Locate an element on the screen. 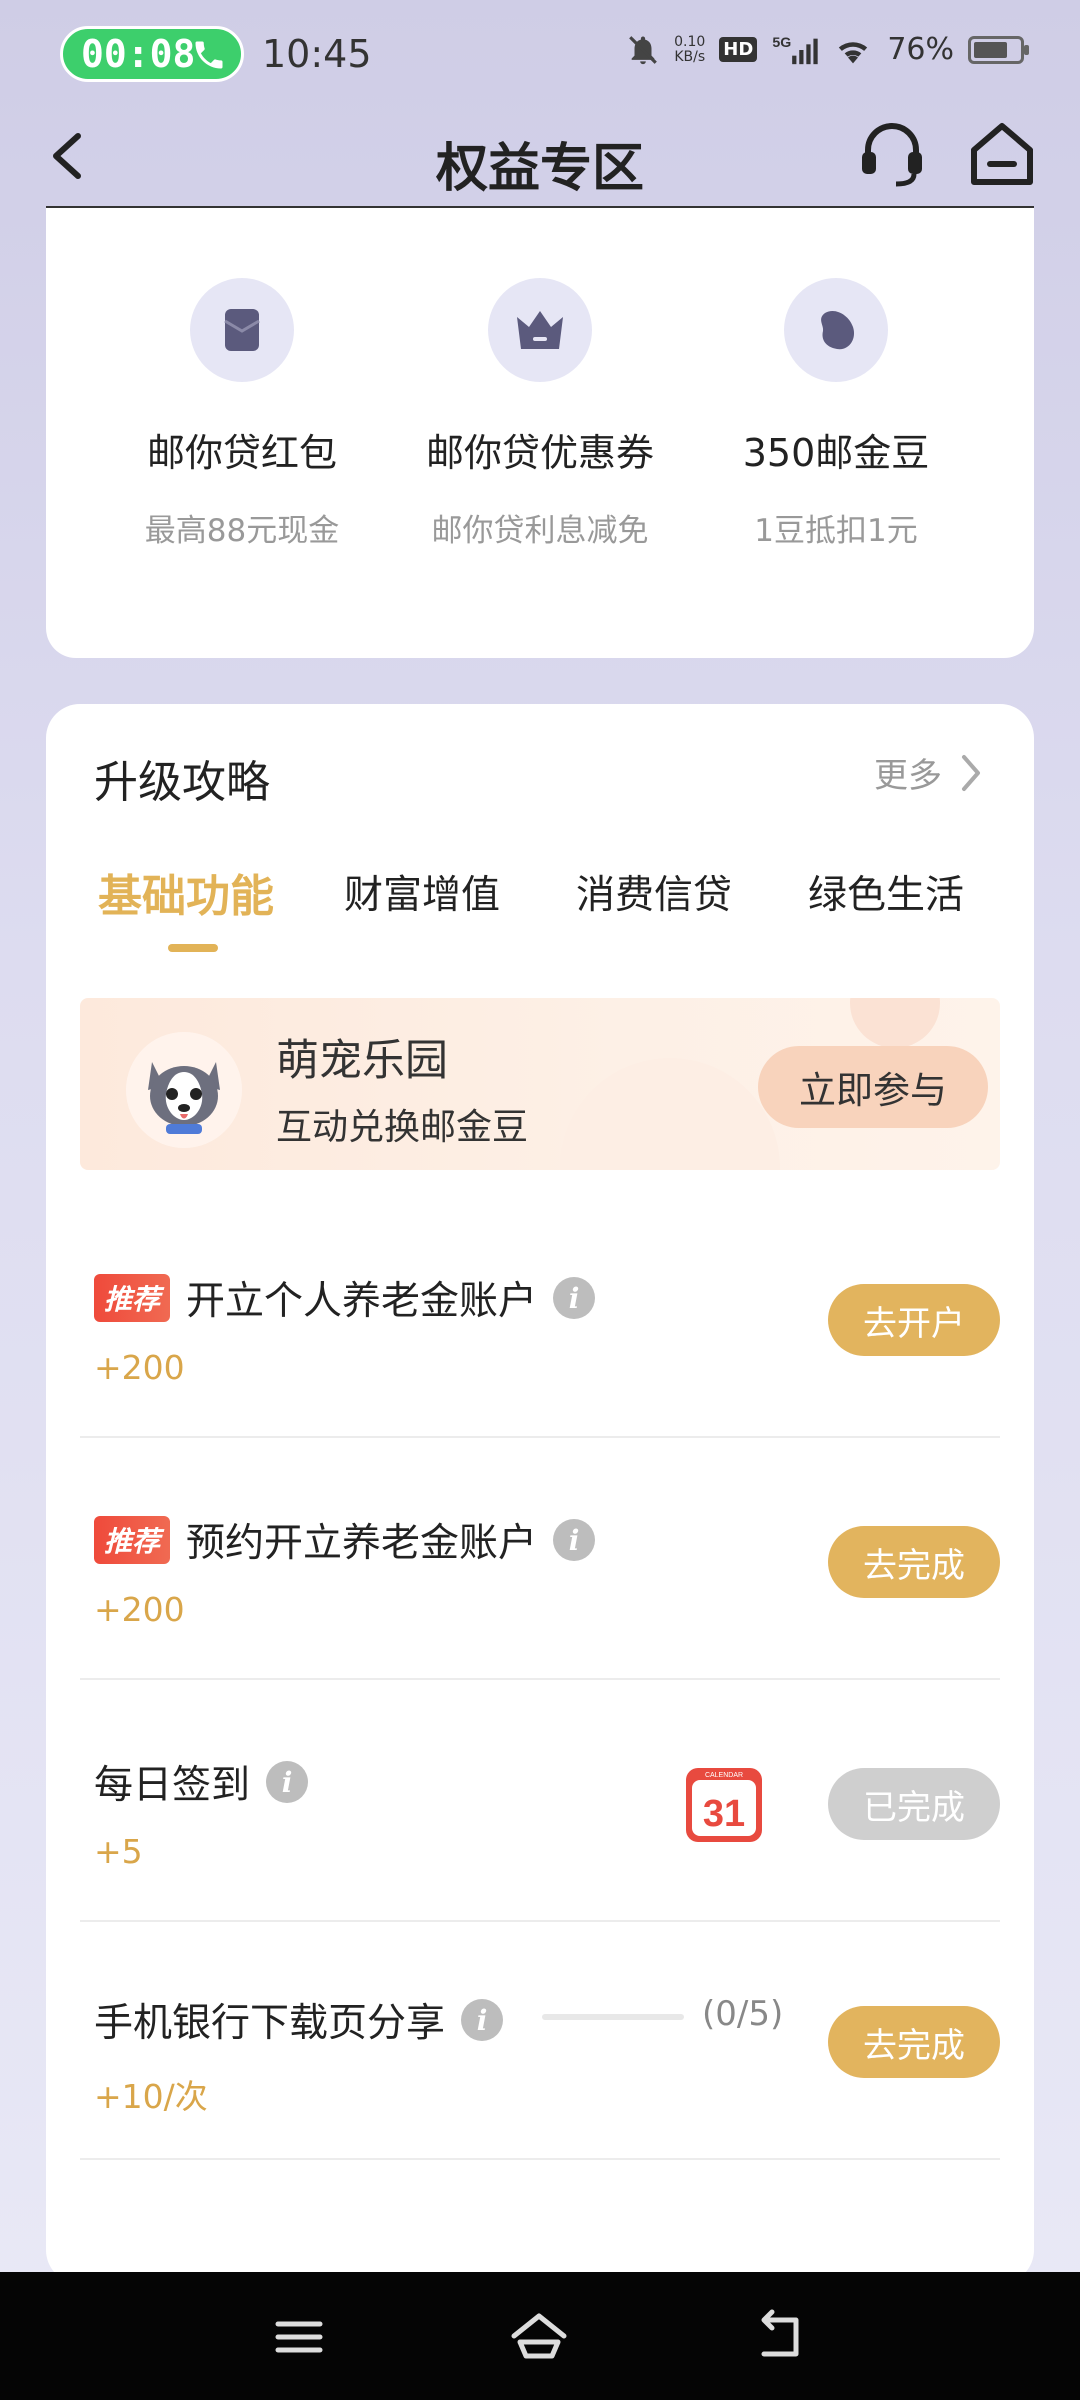 This screenshot has width=1080, height=2400. status-bar: 00:08 10:45 0.10 KB/s HD 5G 76% is located at coordinates (540, 54).